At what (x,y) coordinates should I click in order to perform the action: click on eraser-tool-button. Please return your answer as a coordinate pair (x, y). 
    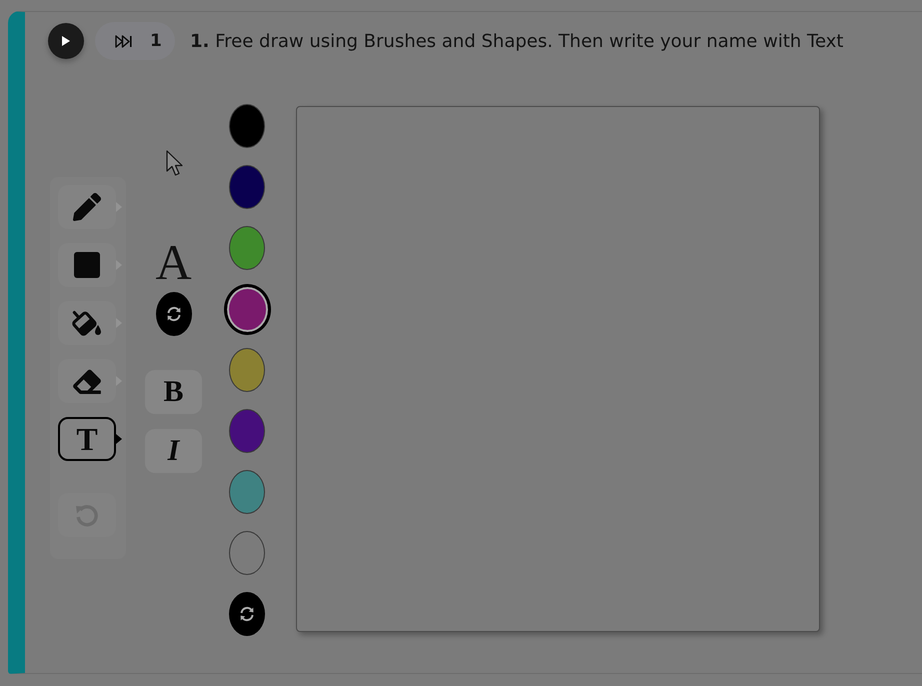
    Looking at the image, I should click on (87, 381).